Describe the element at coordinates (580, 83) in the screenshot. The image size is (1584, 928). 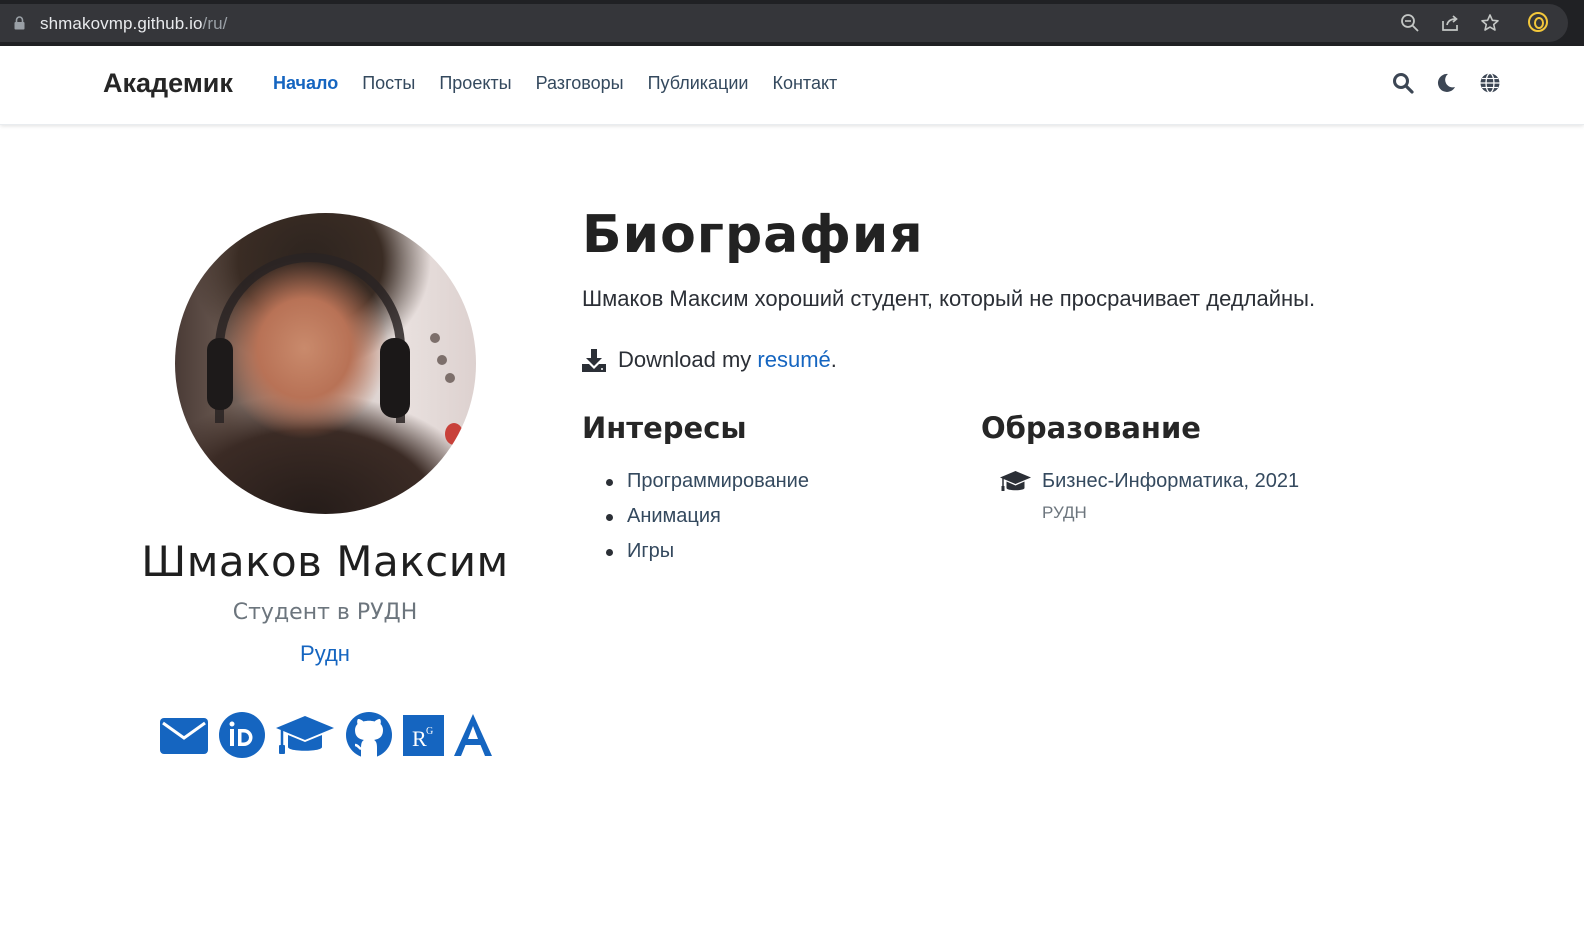
I see `nav-link-talks: Разговоры` at that location.